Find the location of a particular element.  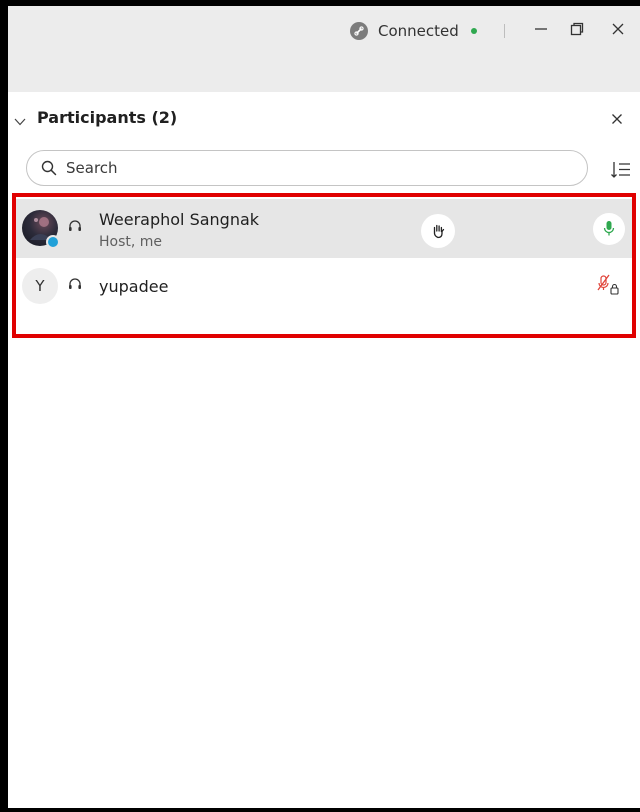

panel-title: Participants (2) is located at coordinates (107, 117).